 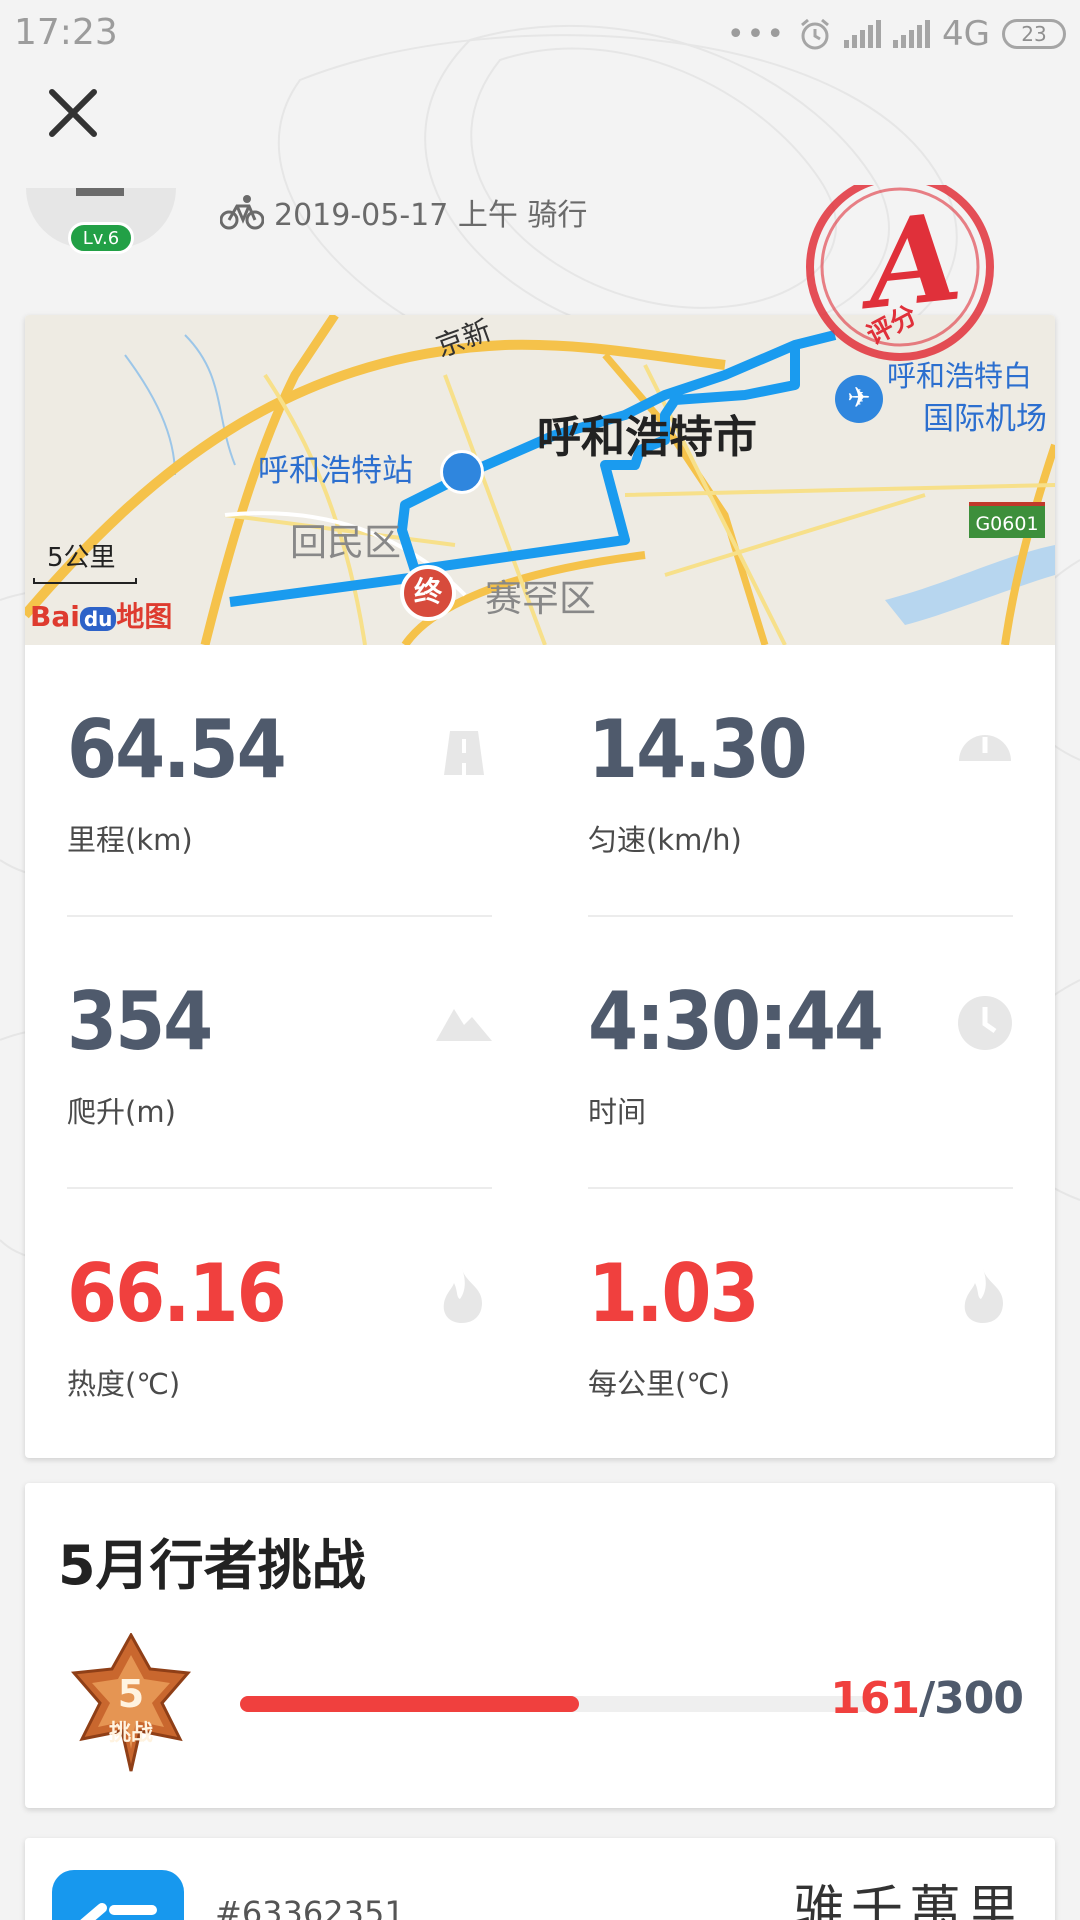 I want to click on stat-value: 64.54, so click(x=177, y=749).